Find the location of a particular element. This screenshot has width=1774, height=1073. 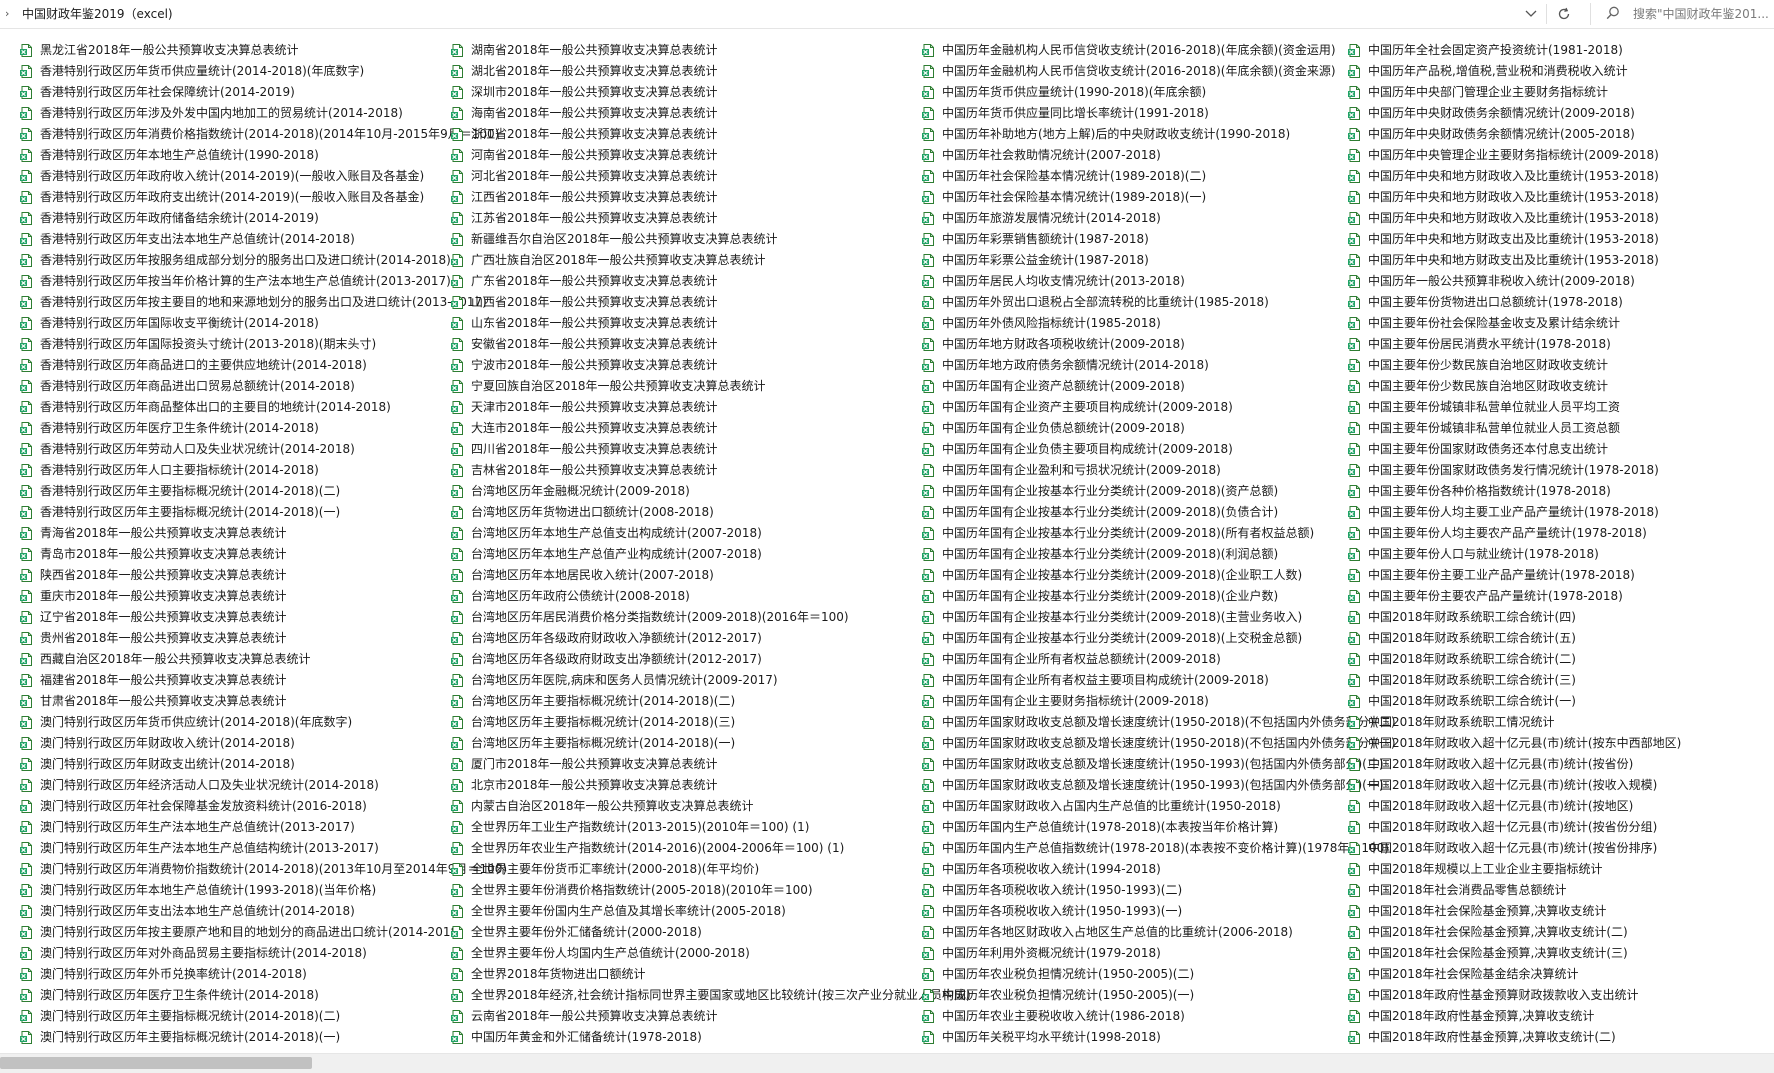

file-item: 全世界主要年份人均国内生产总值统计(2000-2018) is located at coordinates (700, 953).